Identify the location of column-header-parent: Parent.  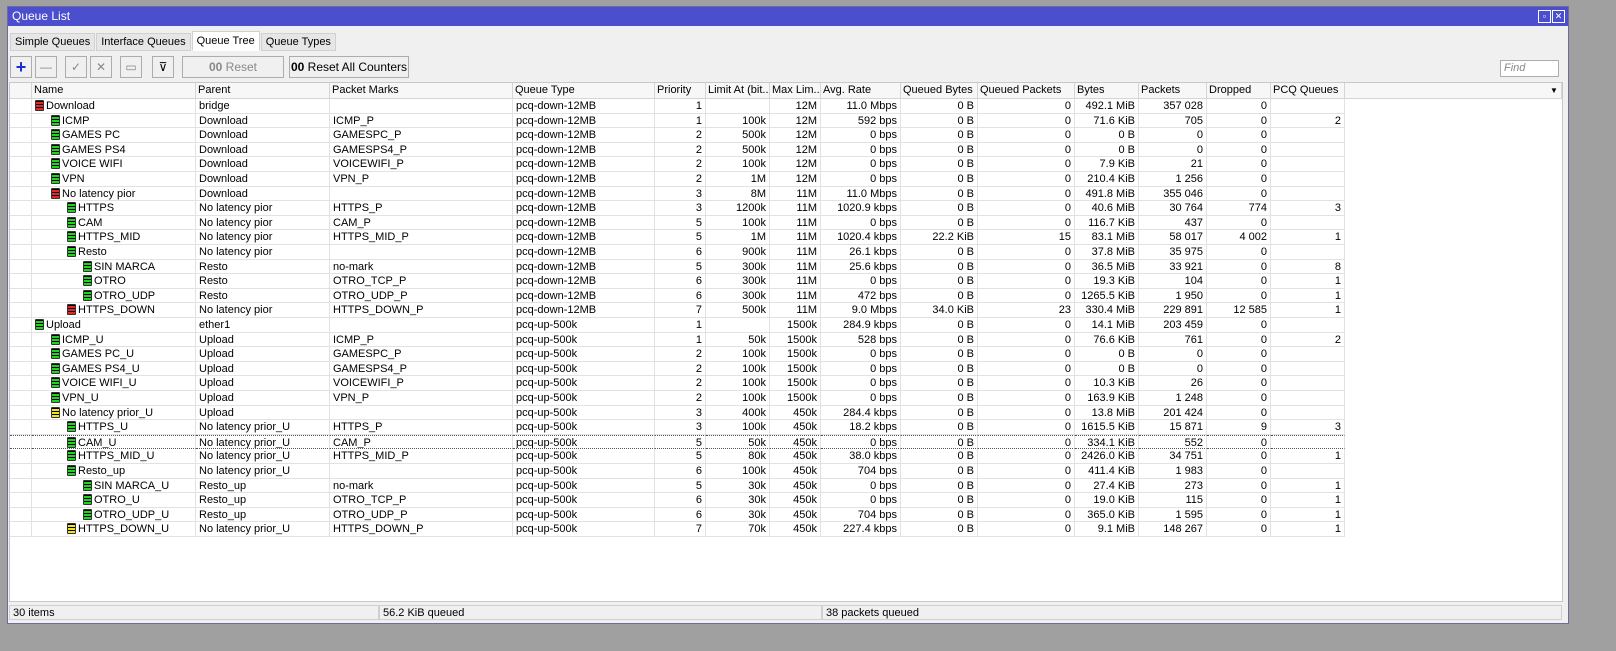
(263, 90).